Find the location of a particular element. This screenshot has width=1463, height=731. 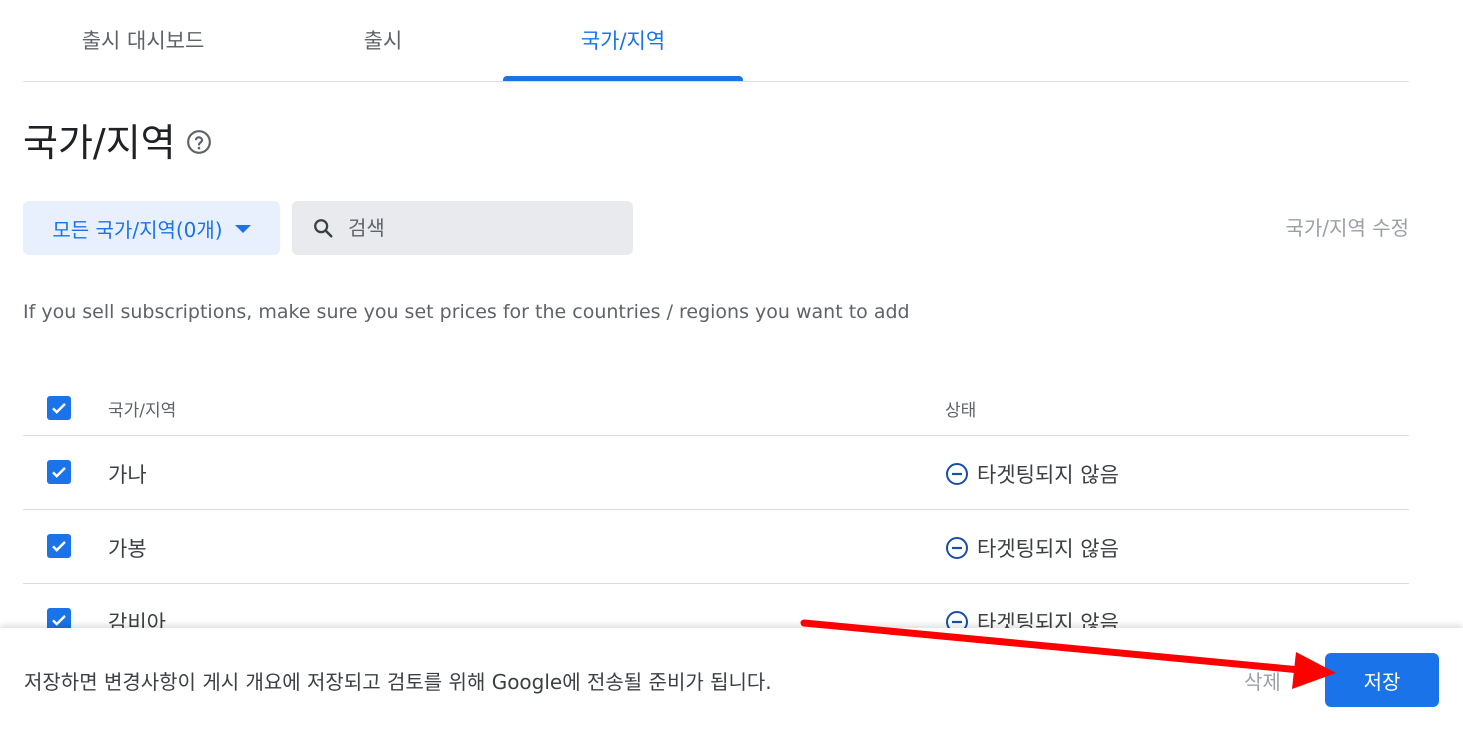

tab-label: 출시 is located at coordinates (383, 41).